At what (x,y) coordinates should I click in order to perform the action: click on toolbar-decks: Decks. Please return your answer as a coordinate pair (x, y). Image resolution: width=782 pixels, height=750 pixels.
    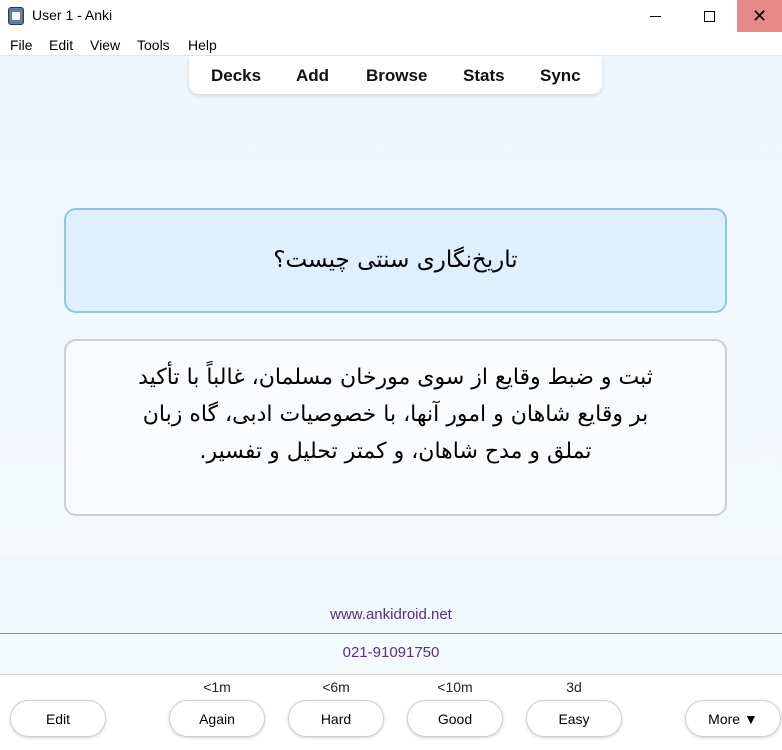
    Looking at the image, I should click on (236, 76).